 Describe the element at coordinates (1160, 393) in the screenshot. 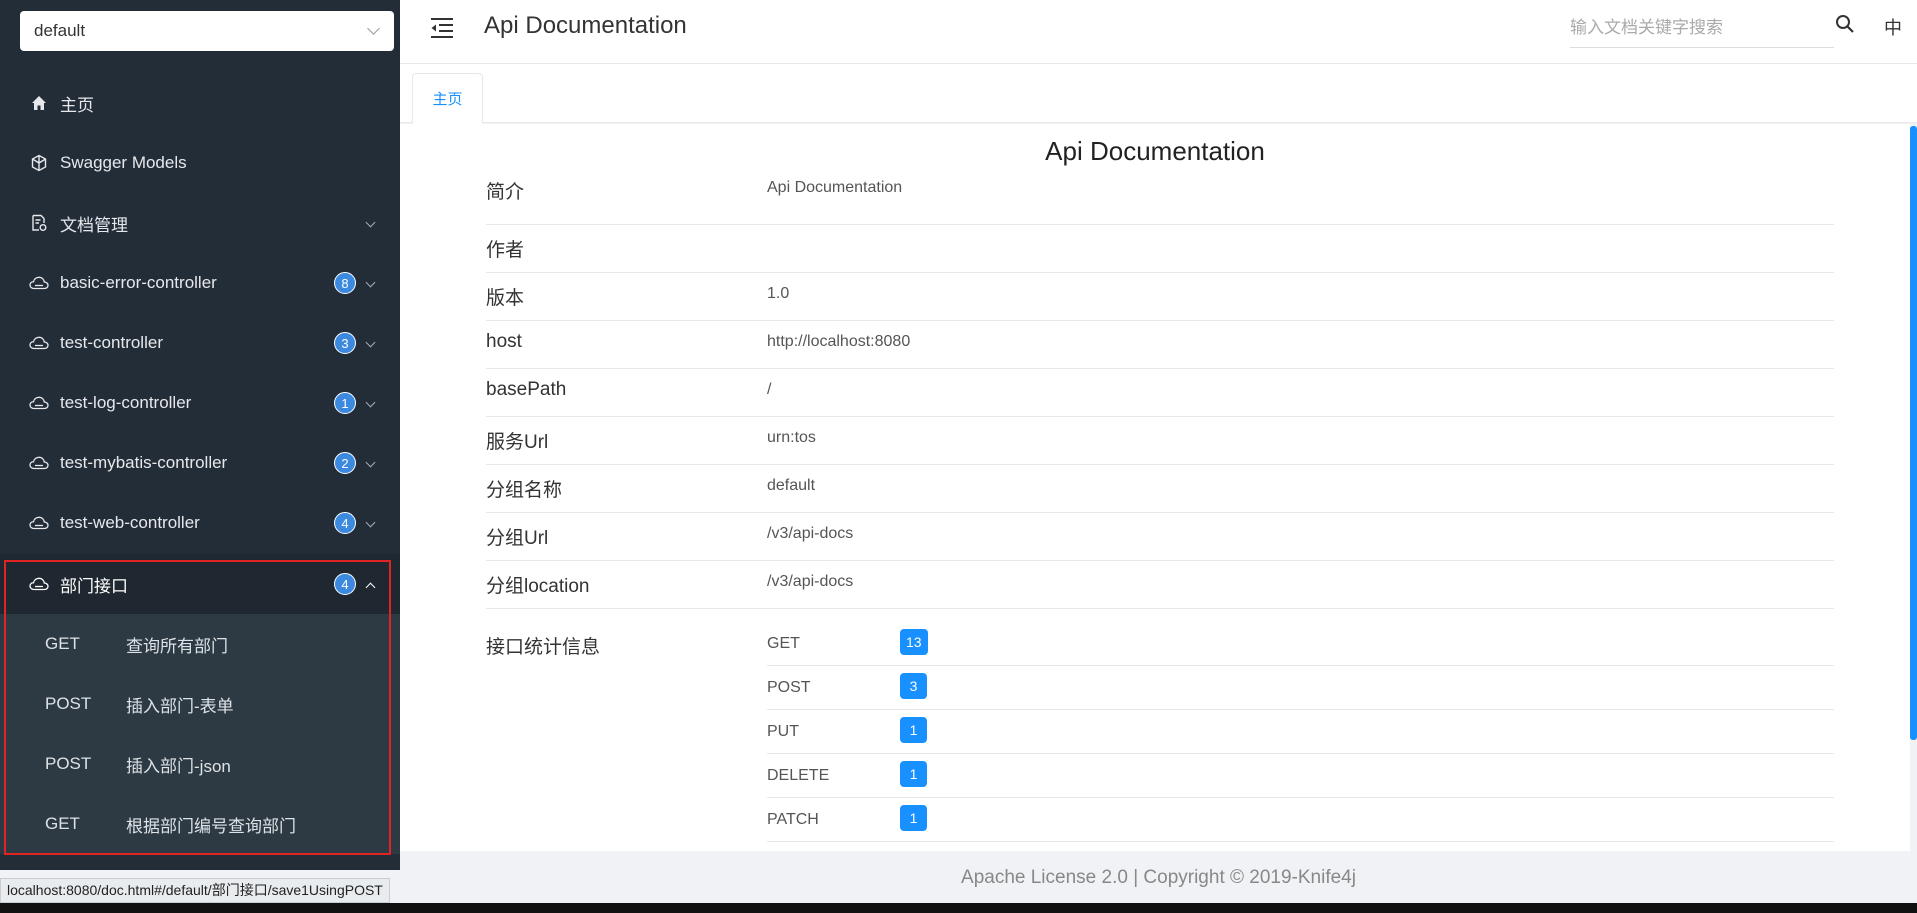

I see `info-row: basePath /` at that location.